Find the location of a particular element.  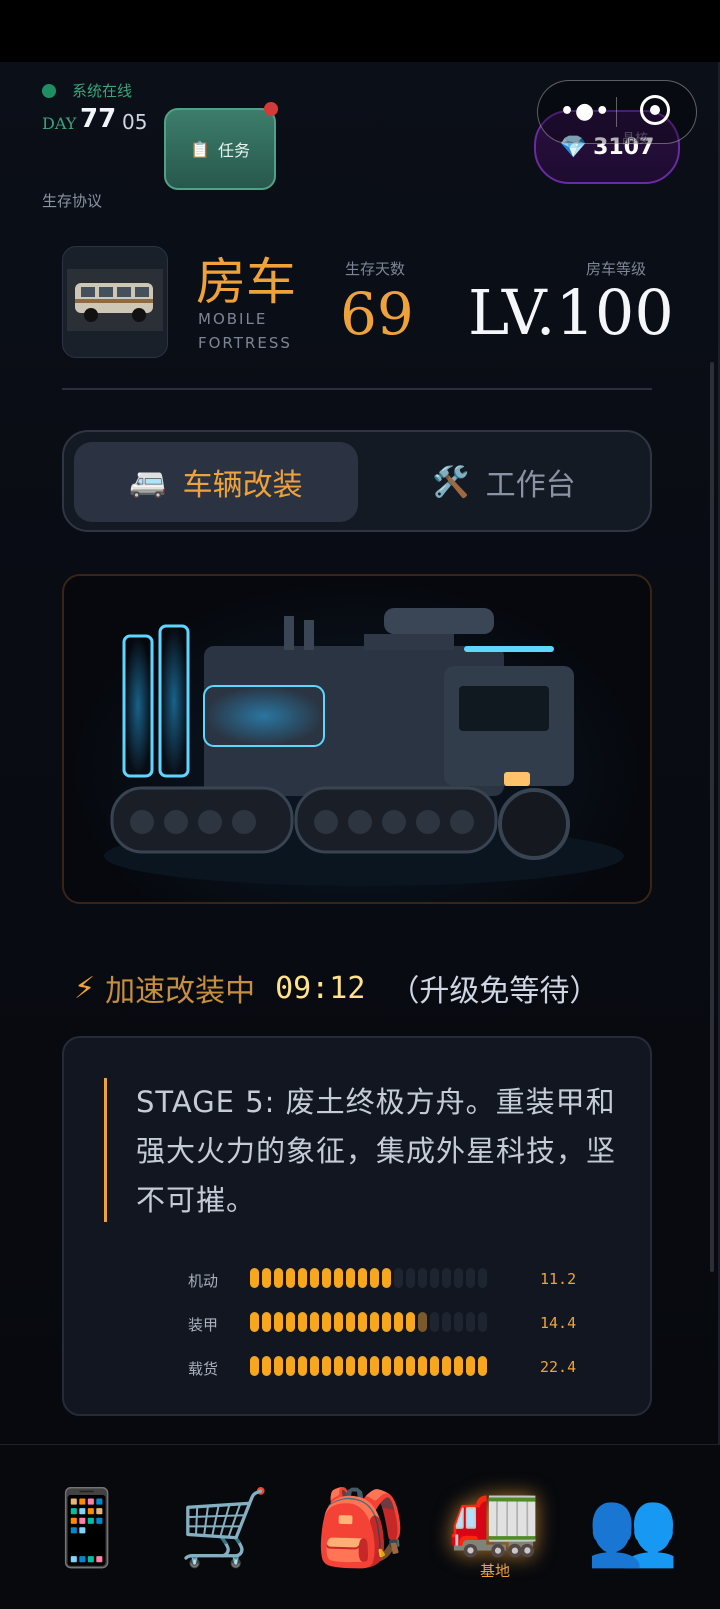

armored-truck-illustration is located at coordinates (364, 747).